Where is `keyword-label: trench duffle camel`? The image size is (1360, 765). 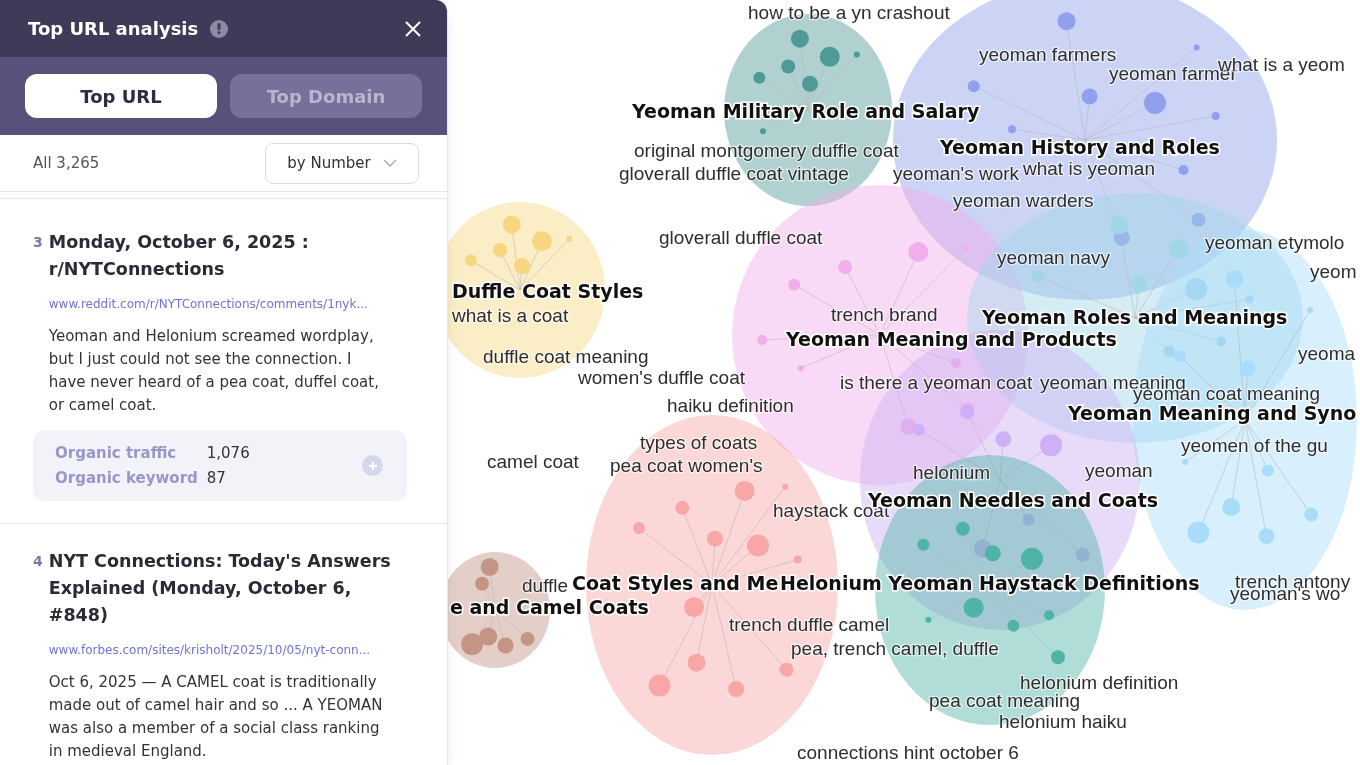
keyword-label: trench duffle camel is located at coordinates (809, 624).